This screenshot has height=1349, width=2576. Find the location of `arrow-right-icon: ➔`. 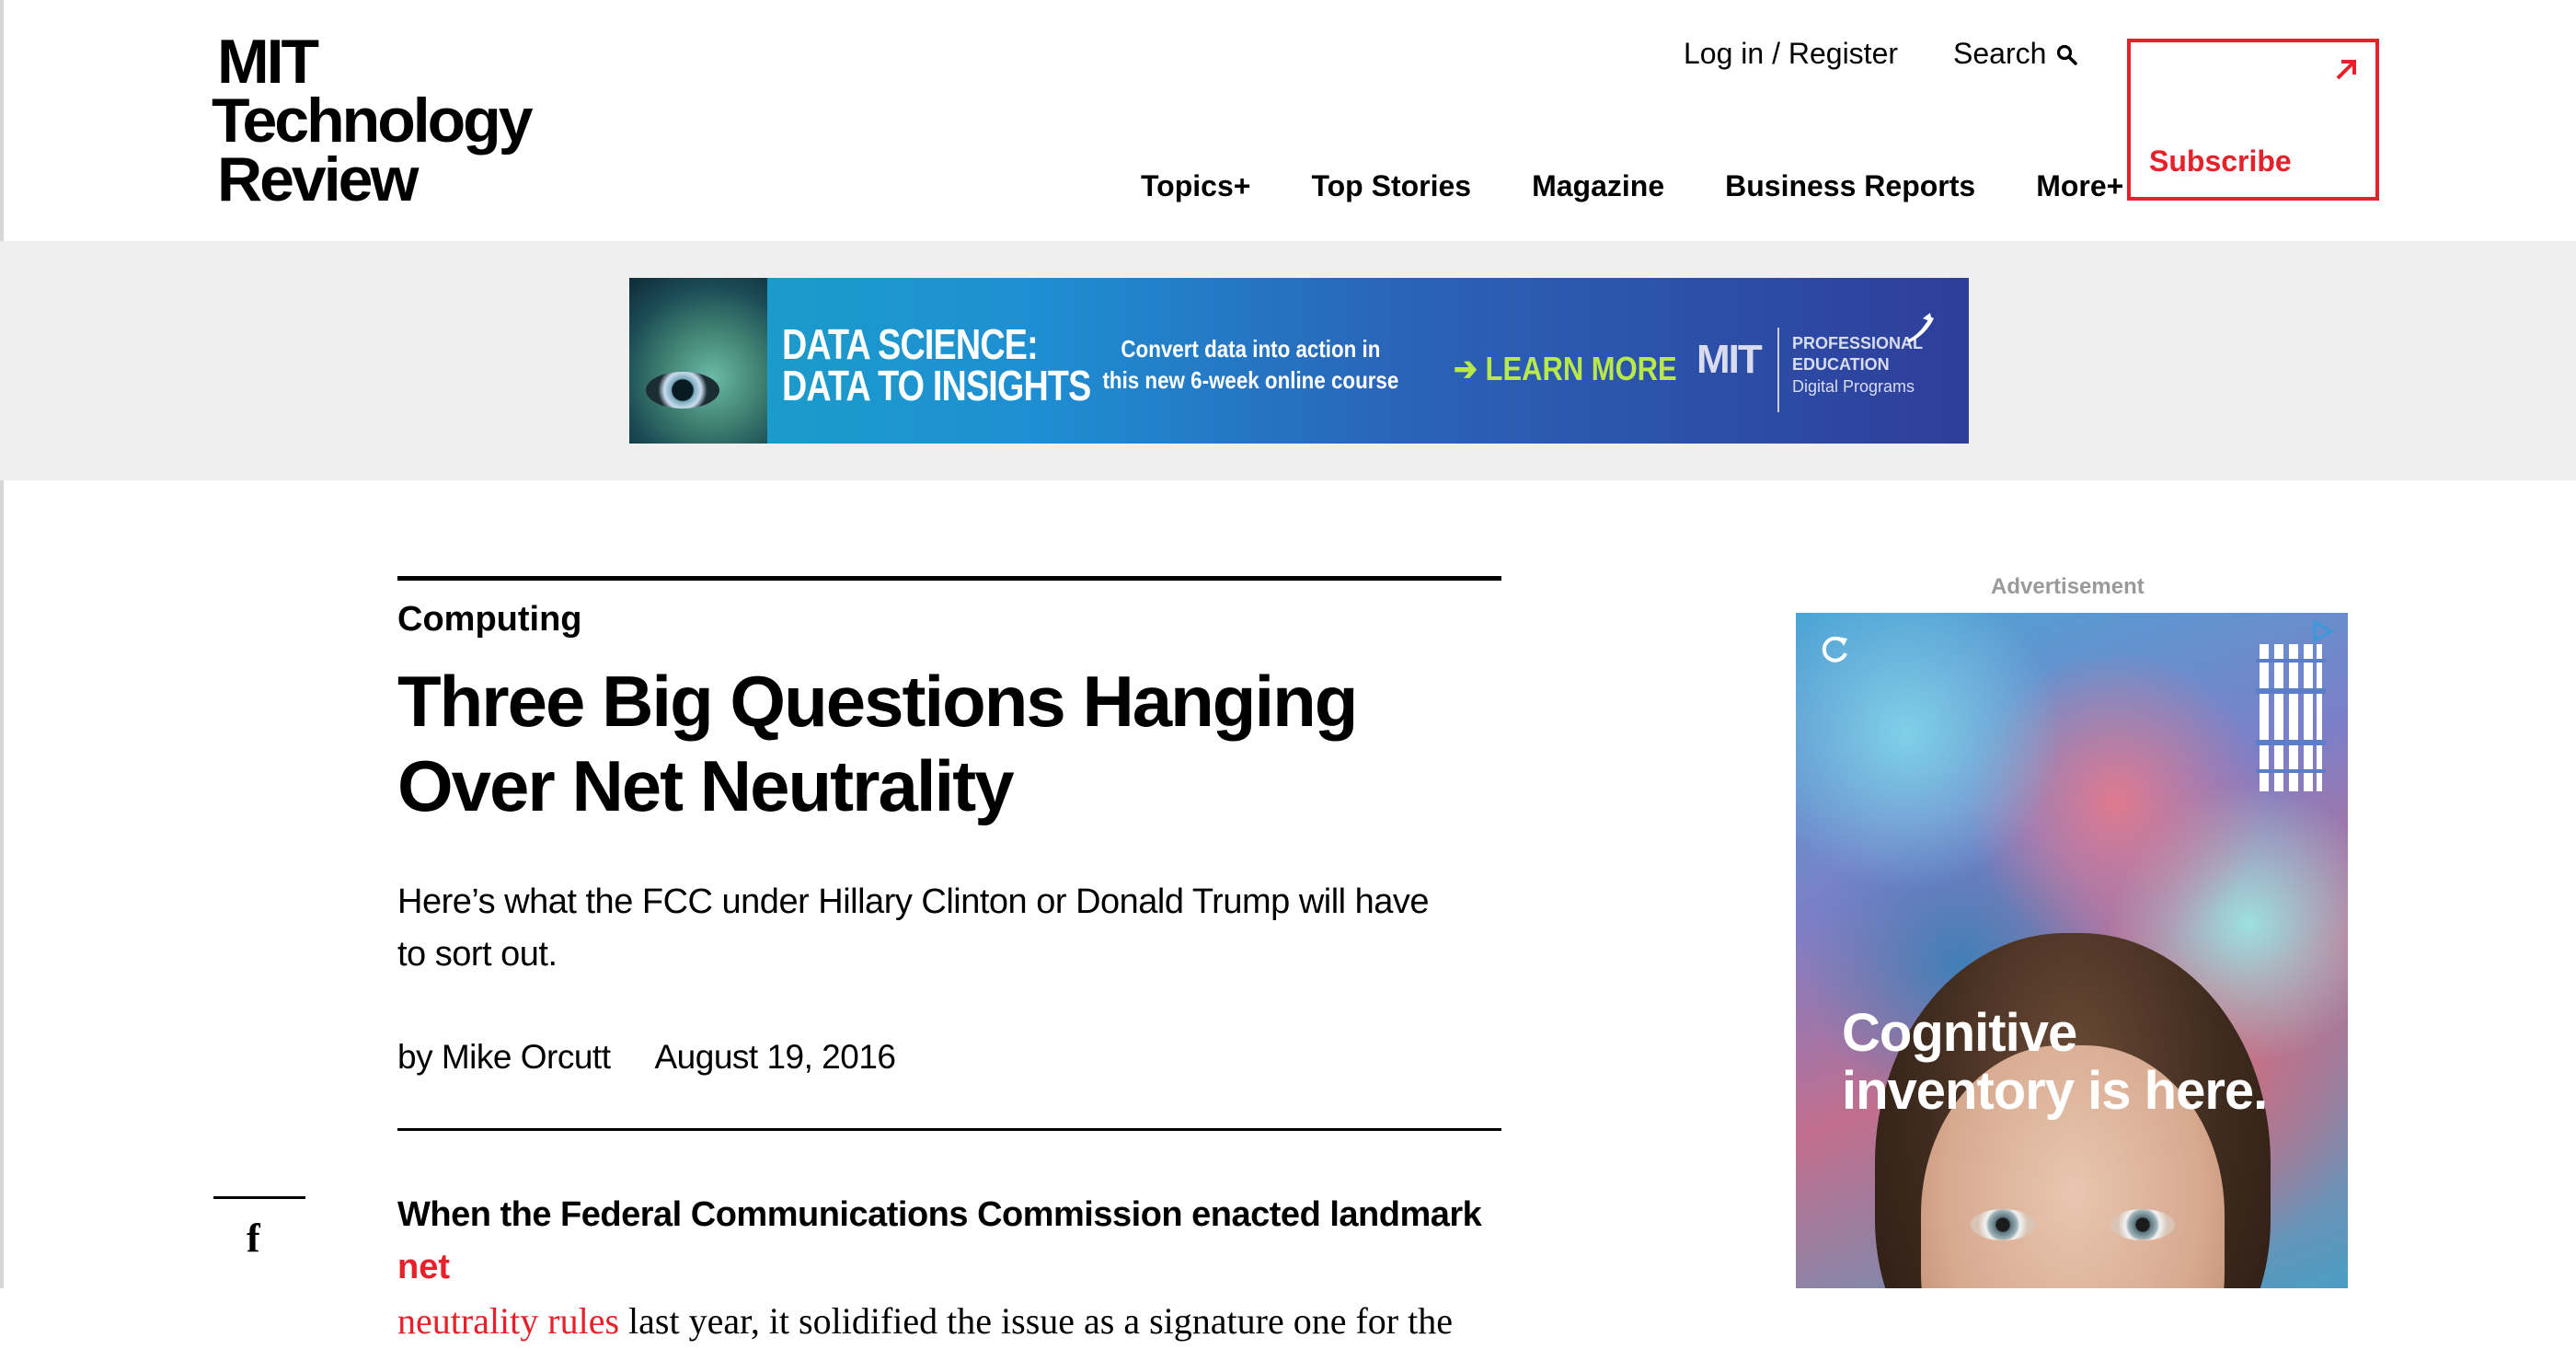

arrow-right-icon: ➔ is located at coordinates (1470, 368).